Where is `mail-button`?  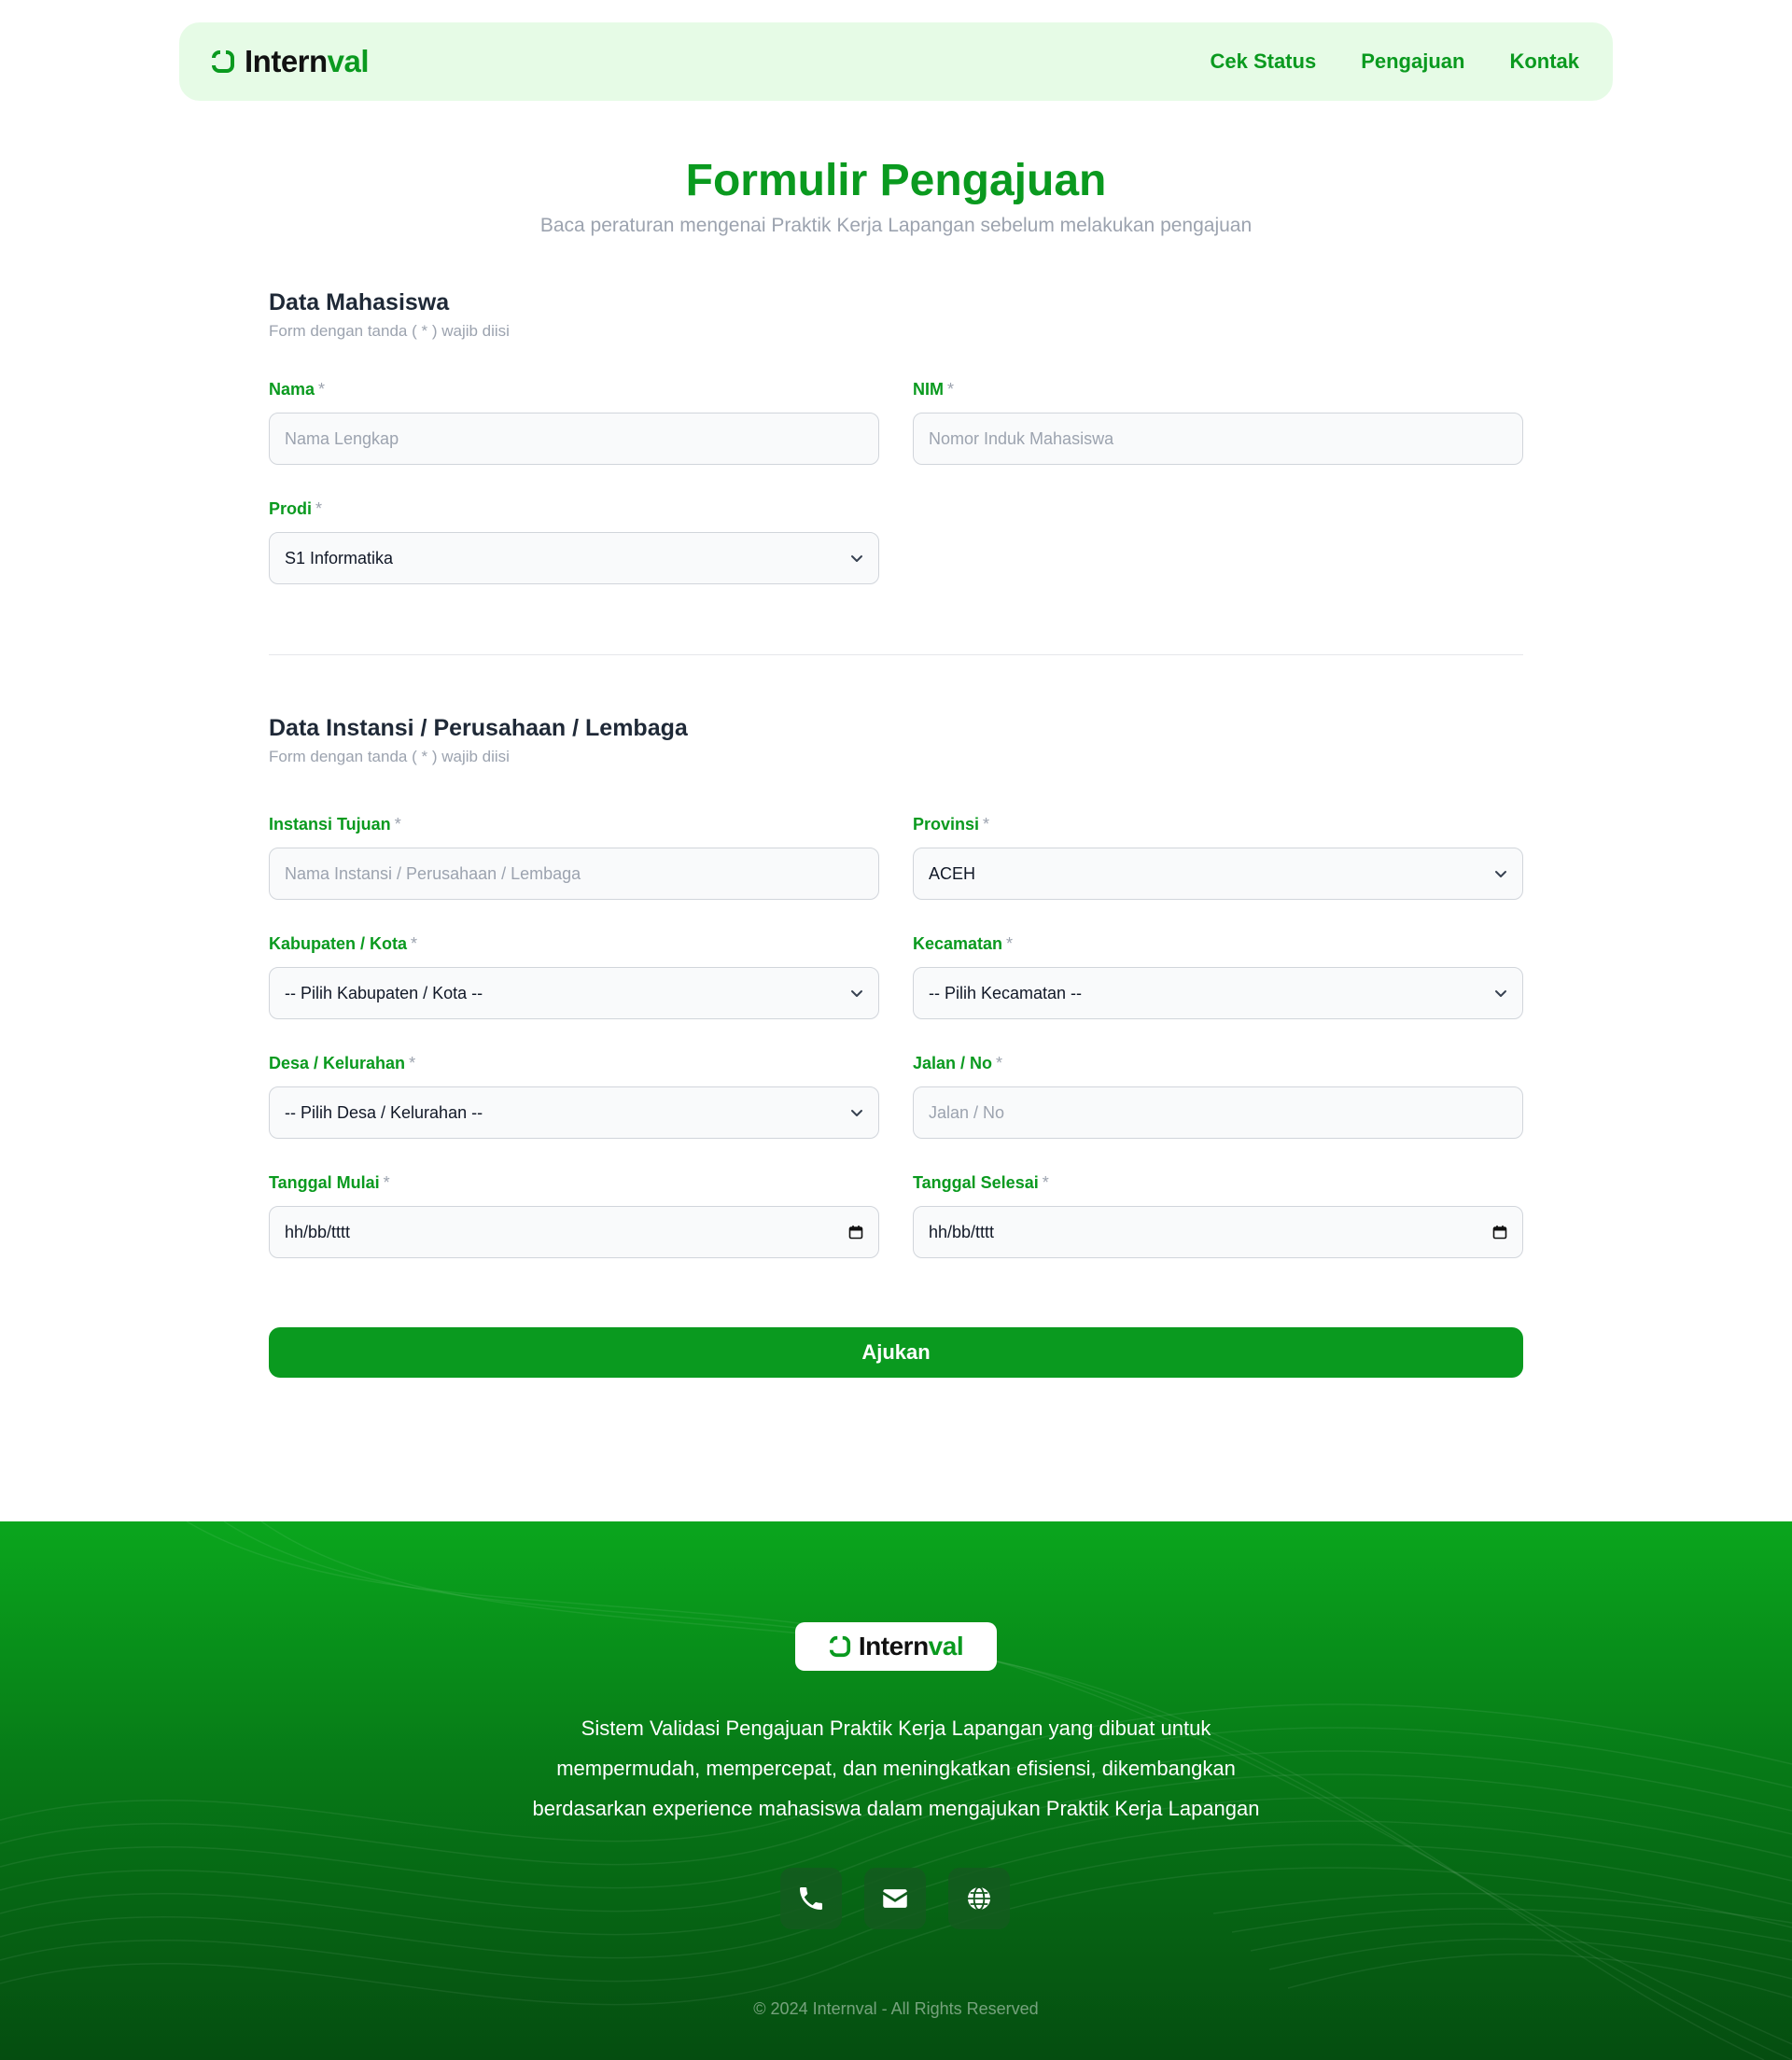 mail-button is located at coordinates (895, 1898).